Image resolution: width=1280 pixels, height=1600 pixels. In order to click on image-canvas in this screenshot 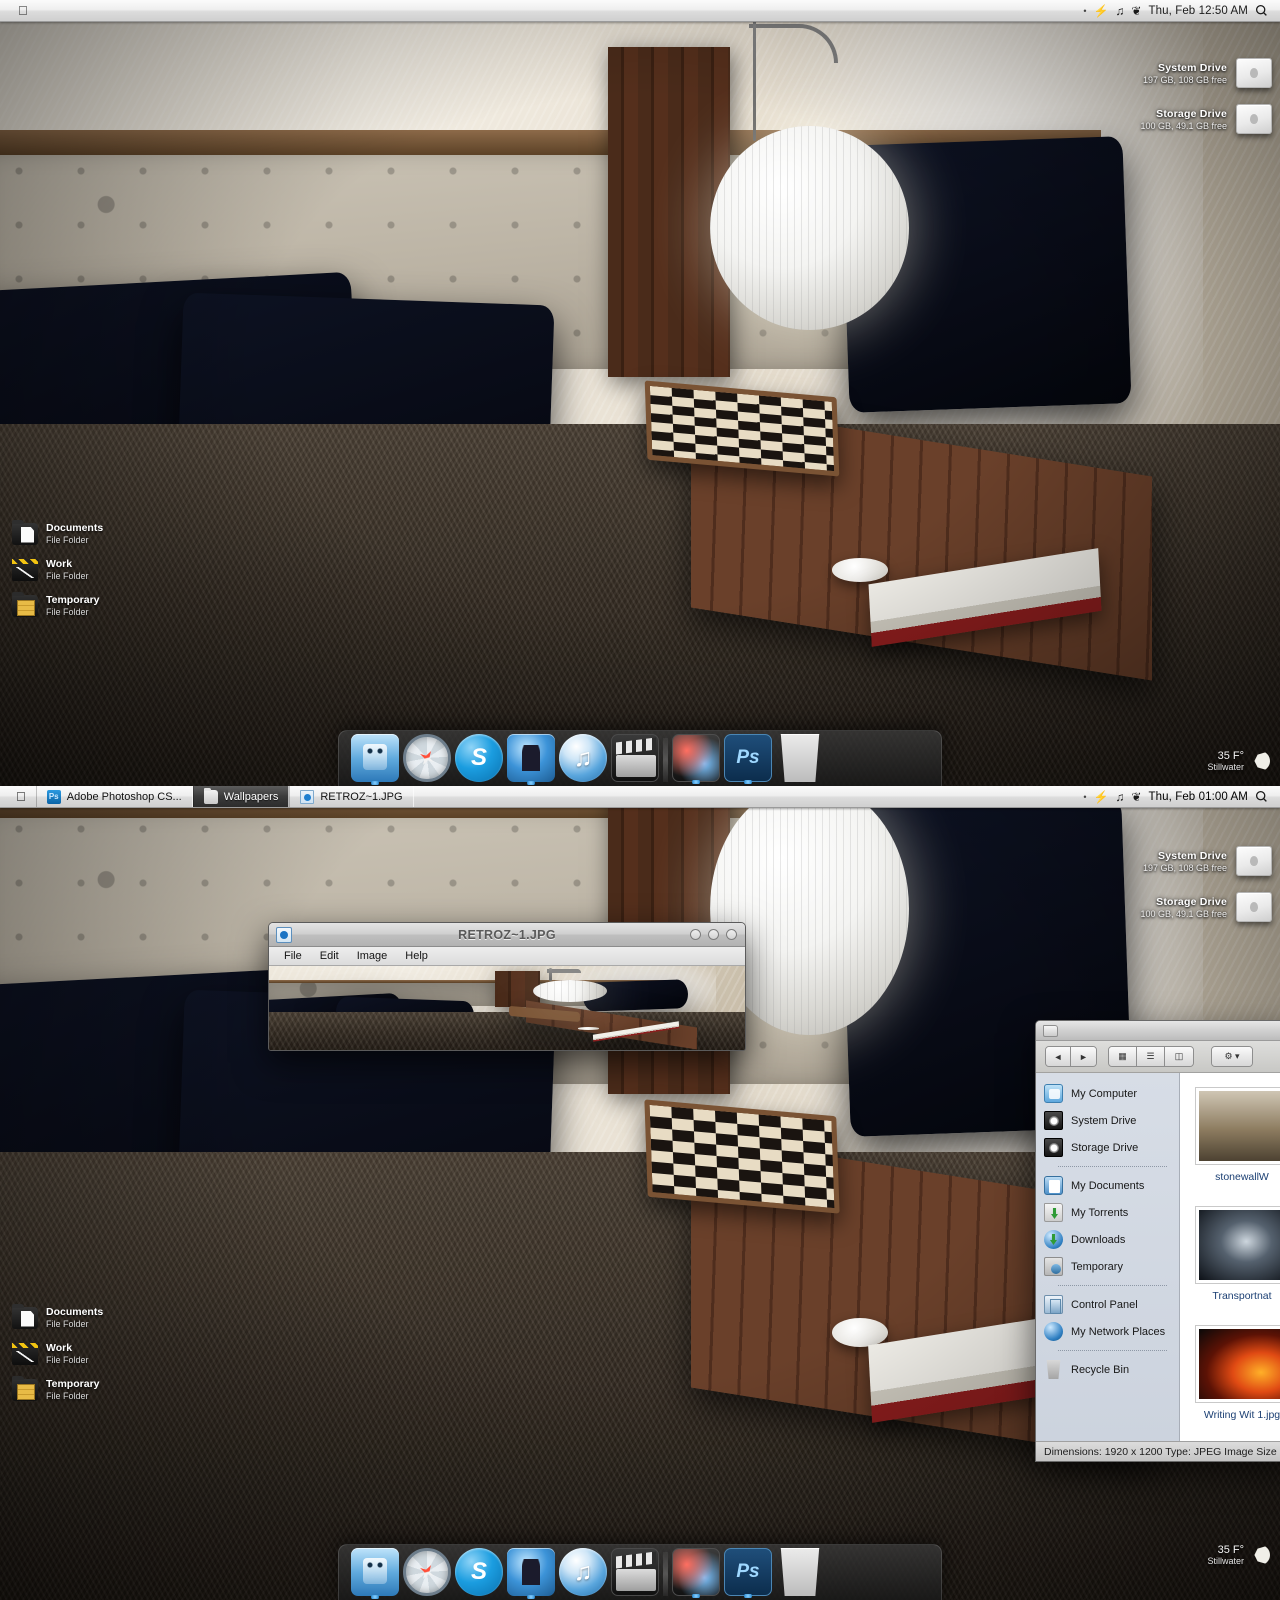, I will do `click(507, 1008)`.